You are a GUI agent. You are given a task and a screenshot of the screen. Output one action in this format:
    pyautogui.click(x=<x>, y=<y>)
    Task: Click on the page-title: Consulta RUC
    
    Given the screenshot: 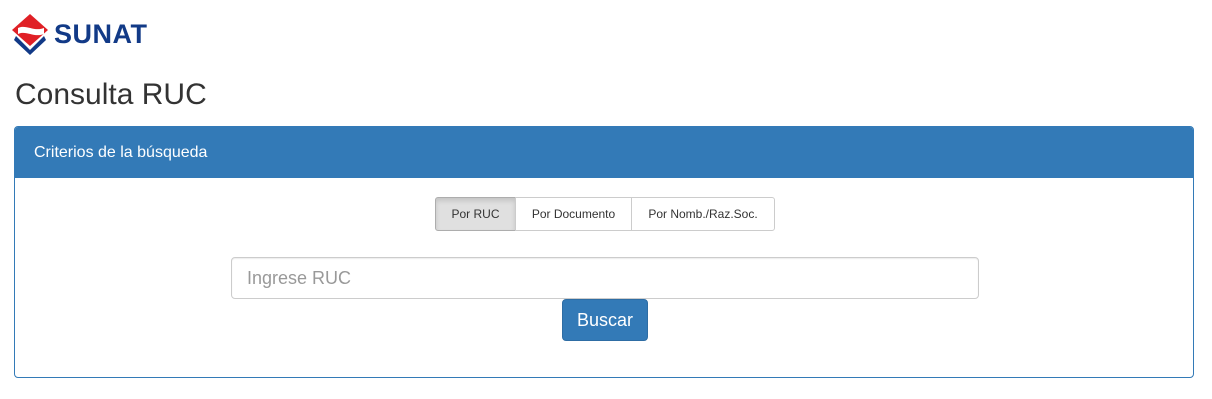 What is the action you would take?
    pyautogui.click(x=111, y=94)
    